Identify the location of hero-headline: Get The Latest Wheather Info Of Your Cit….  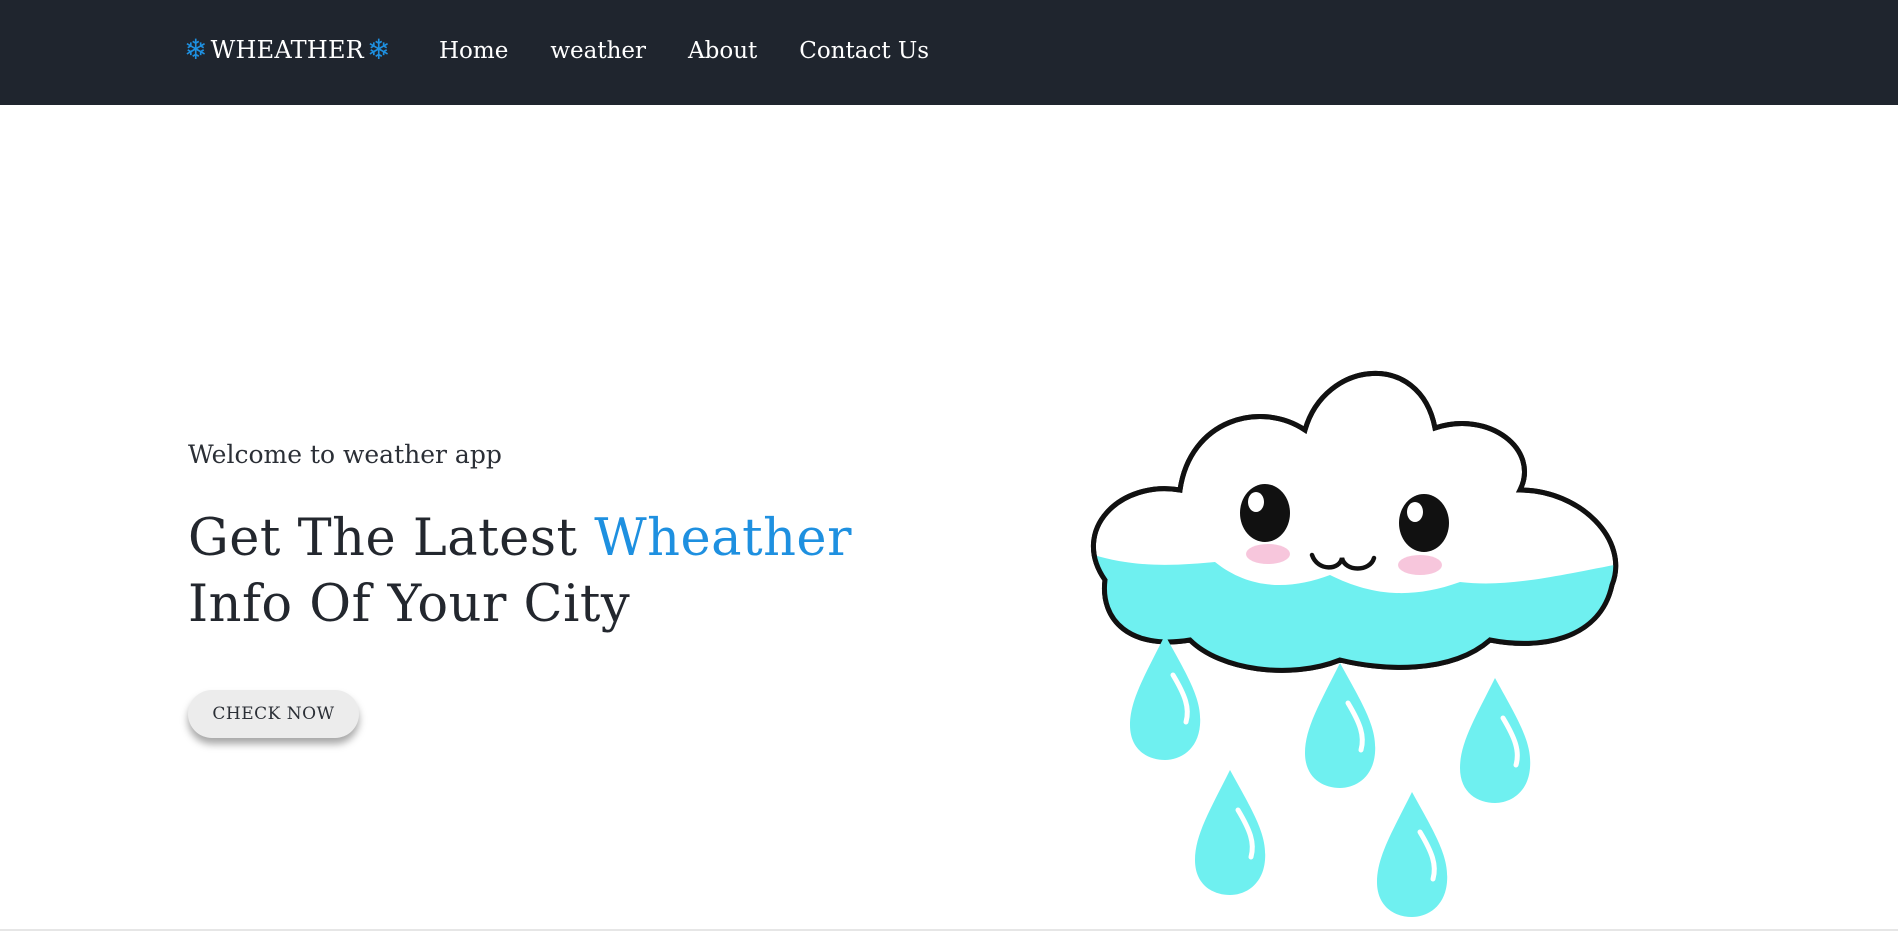
(578, 572).